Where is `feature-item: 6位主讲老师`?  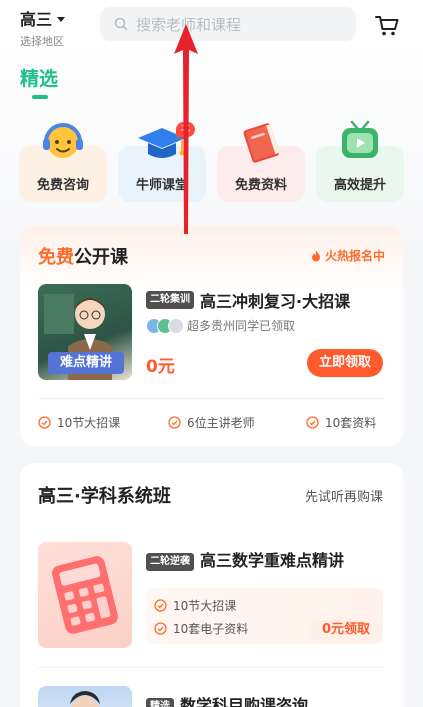
feature-item: 6位主讲老师 is located at coordinates (211, 422).